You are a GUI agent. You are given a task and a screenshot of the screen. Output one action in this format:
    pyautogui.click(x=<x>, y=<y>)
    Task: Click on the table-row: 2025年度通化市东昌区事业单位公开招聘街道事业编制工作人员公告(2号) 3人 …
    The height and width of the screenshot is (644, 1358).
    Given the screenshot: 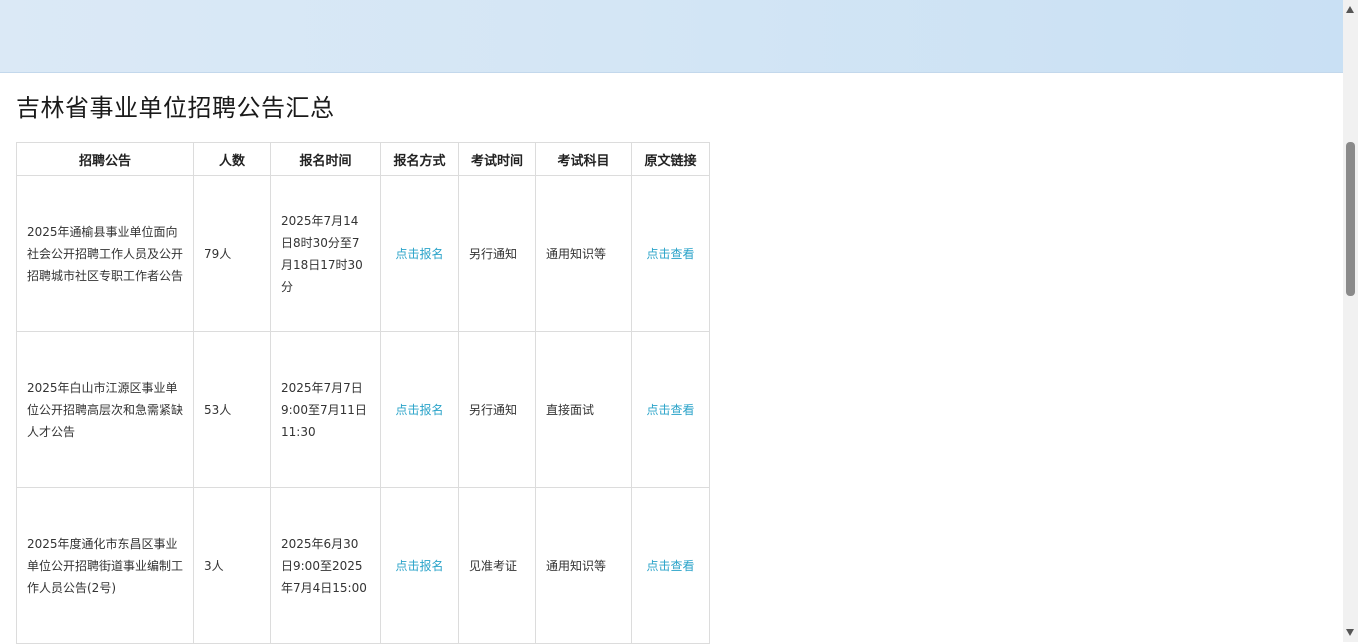 What is the action you would take?
    pyautogui.click(x=363, y=565)
    